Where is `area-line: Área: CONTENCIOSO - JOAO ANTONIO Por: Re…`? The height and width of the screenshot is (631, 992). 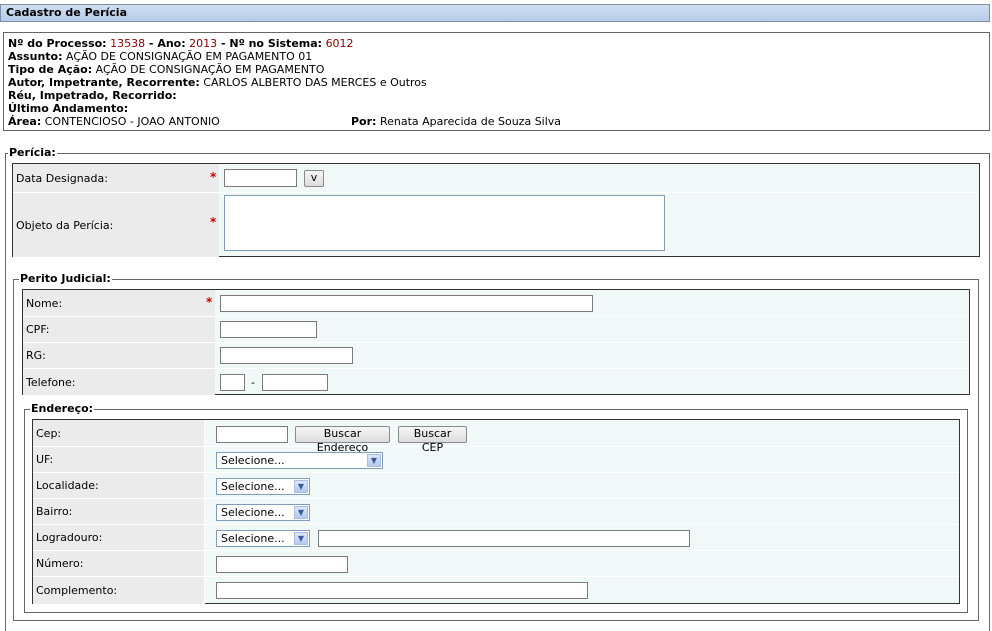
area-line: Área: CONTENCIOSO - JOAO ANTONIO Por: Re… is located at coordinates (496, 121).